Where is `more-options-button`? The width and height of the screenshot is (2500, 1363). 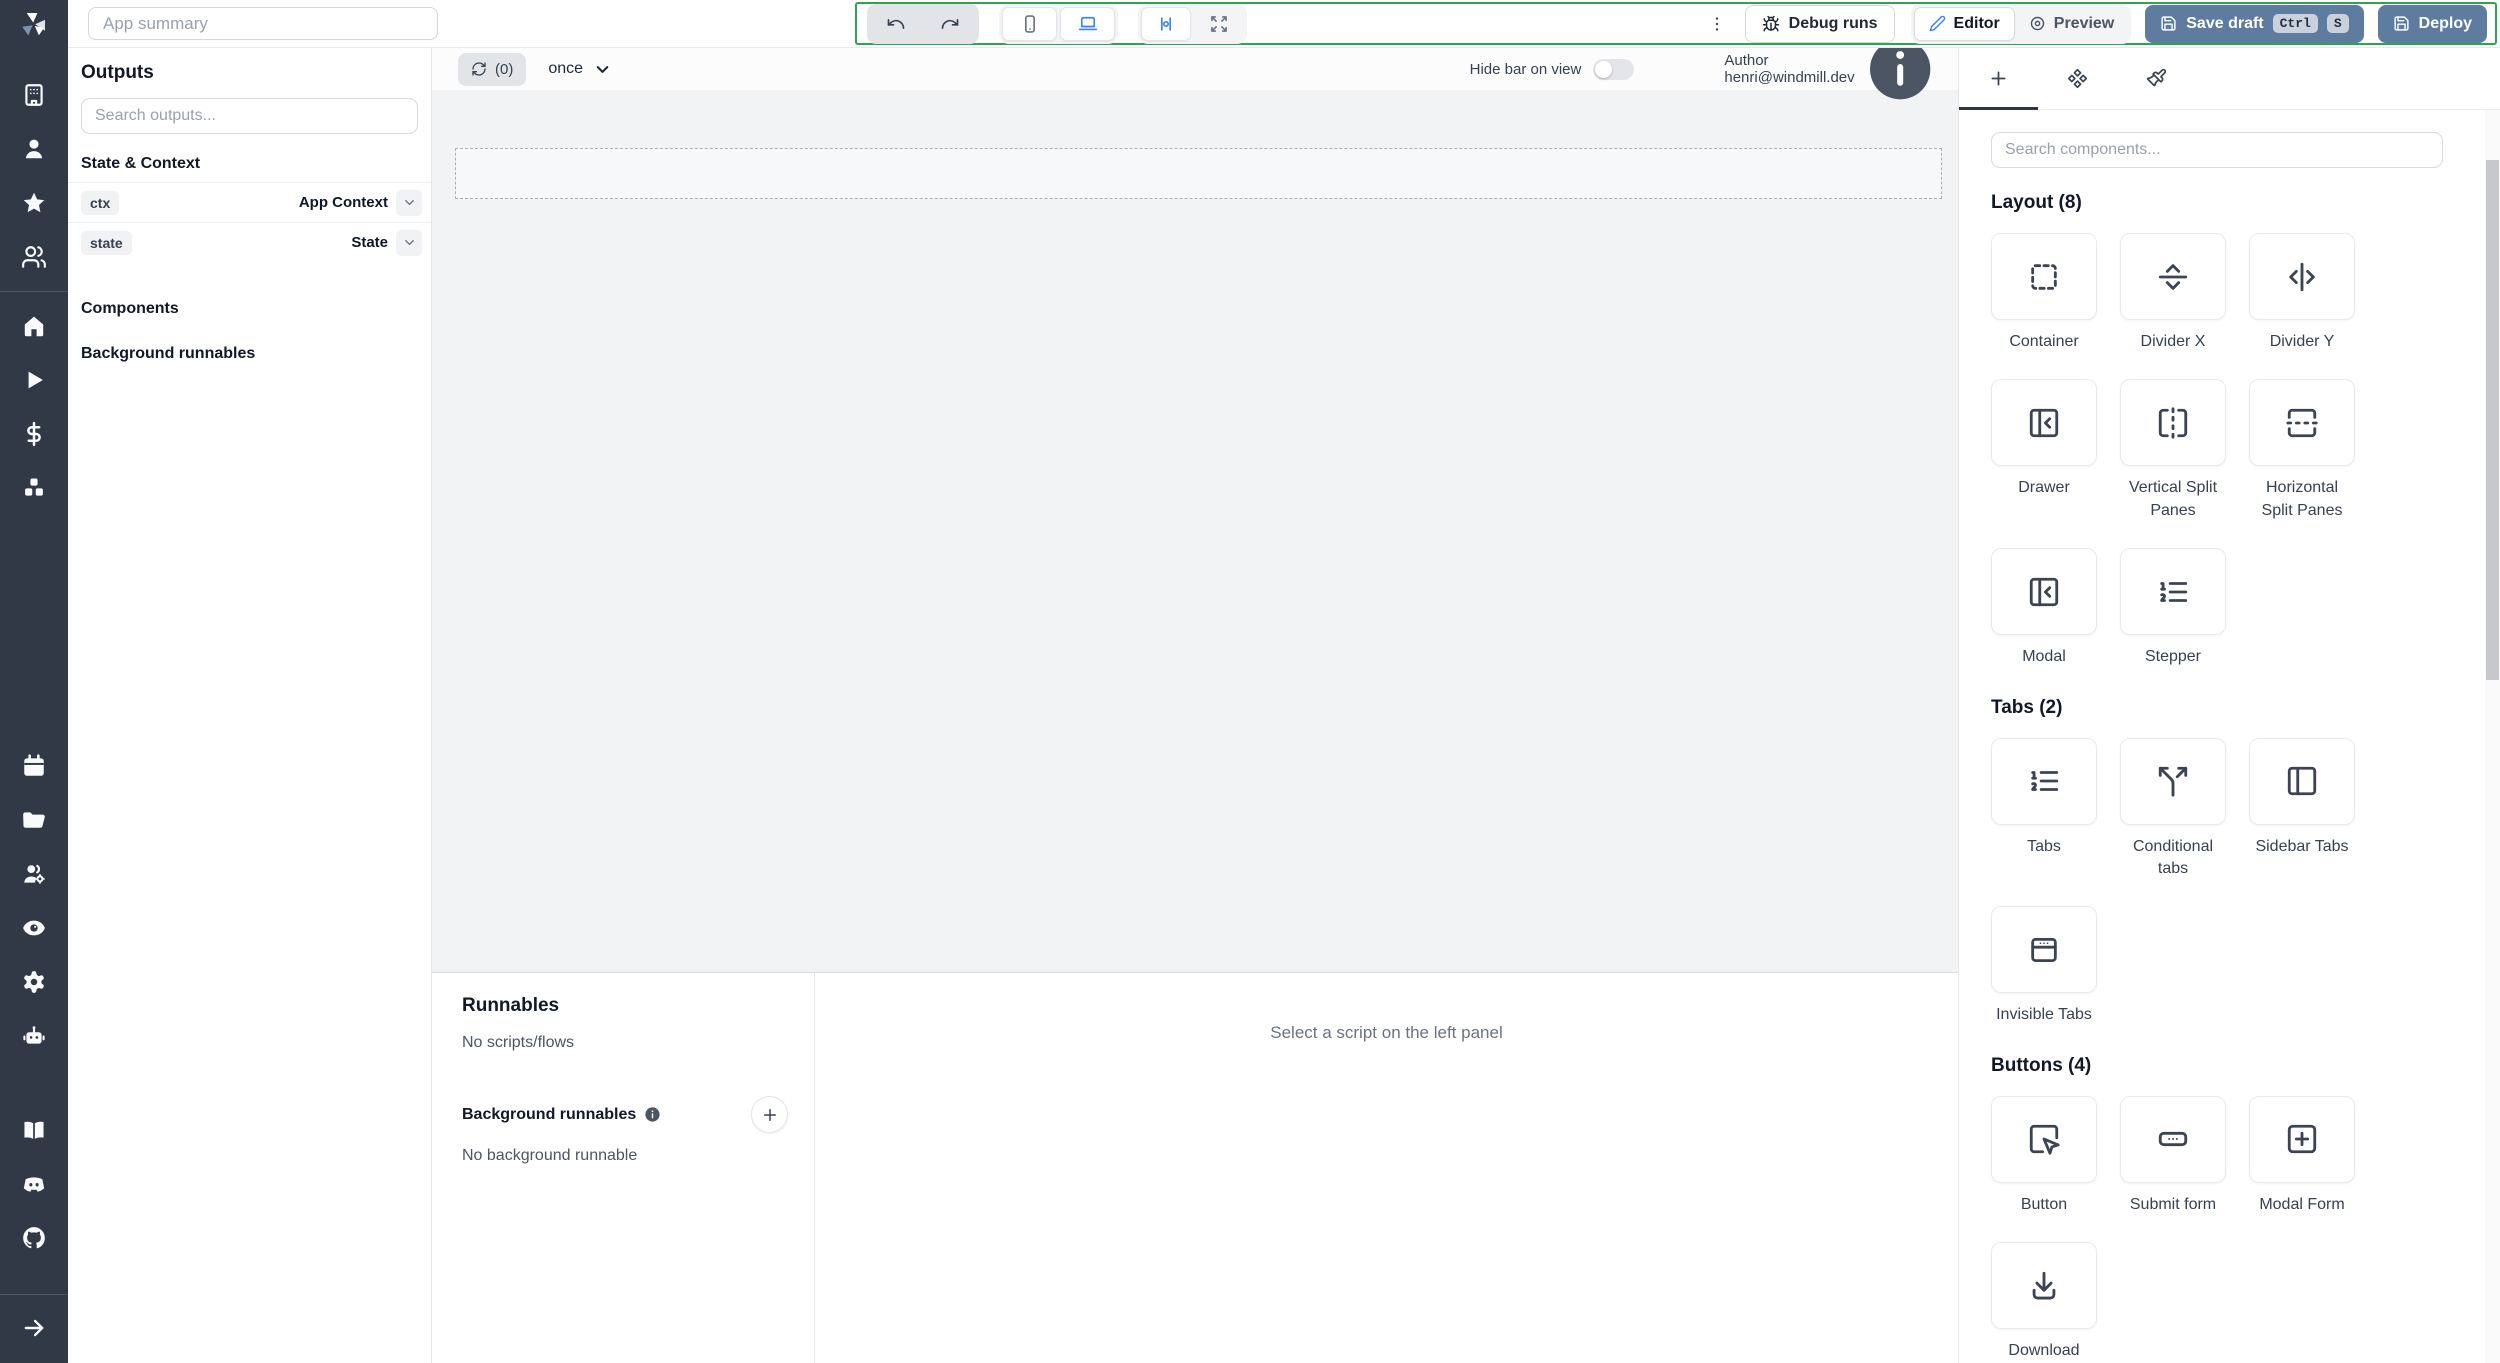 more-options-button is located at coordinates (1717, 24).